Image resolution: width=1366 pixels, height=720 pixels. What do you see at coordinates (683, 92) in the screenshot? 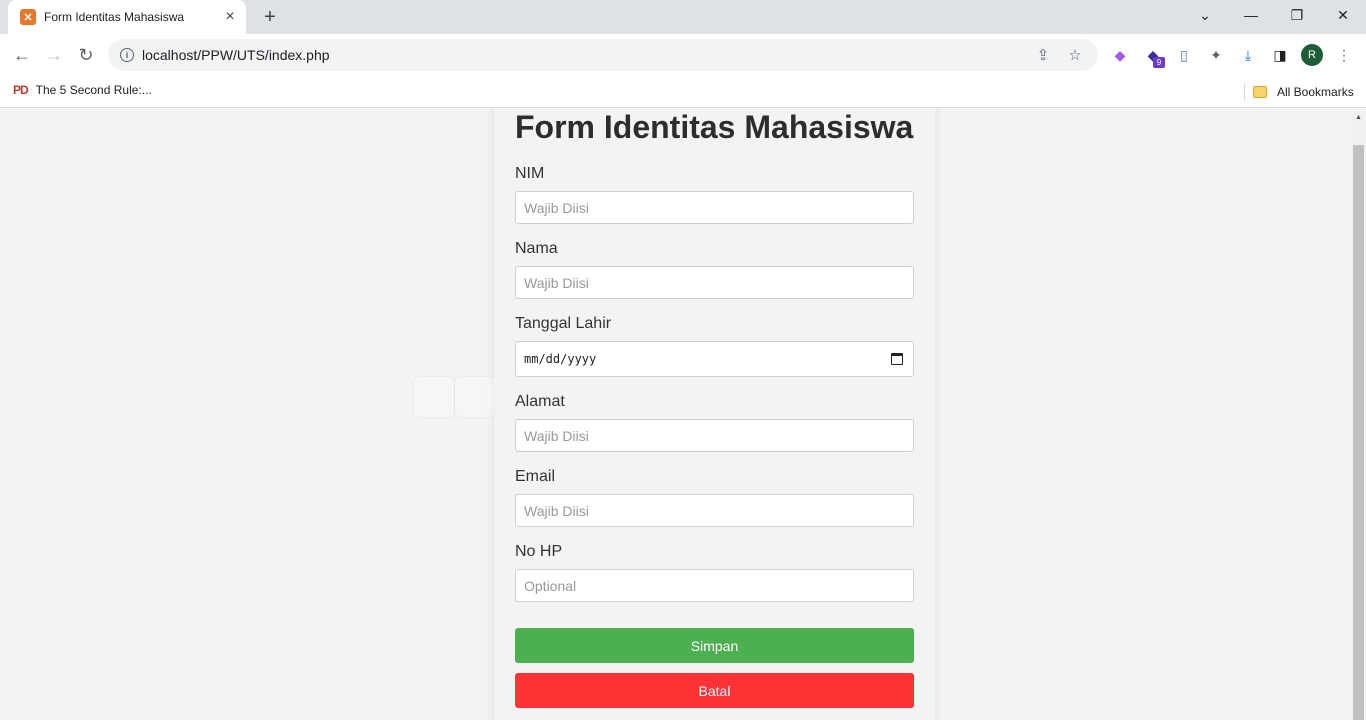
I see `bookmarks-bar: PD The 5 Second Rule:... All Bookmarks` at bounding box center [683, 92].